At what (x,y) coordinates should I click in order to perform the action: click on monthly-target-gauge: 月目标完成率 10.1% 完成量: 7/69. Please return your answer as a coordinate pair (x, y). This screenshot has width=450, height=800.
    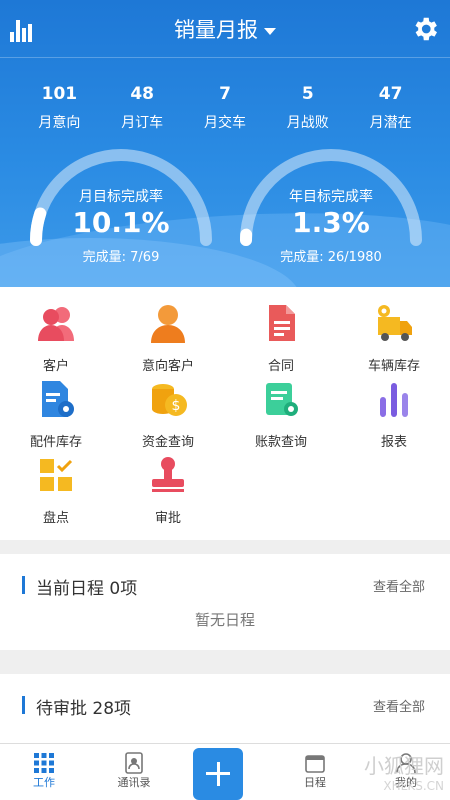
    Looking at the image, I should click on (121, 202).